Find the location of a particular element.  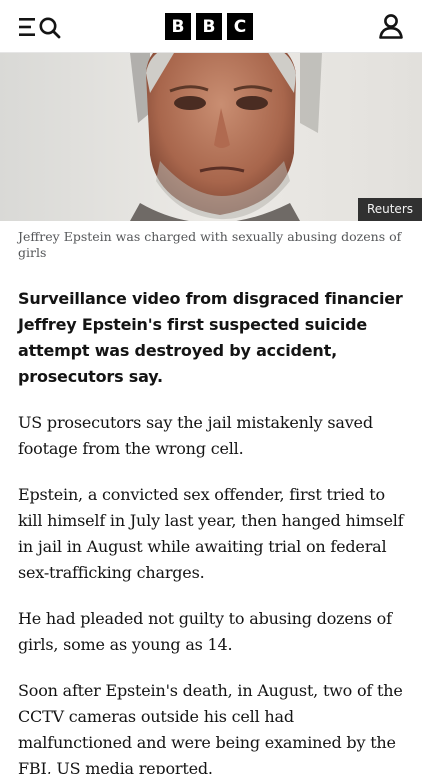

account-button is located at coordinates (391, 26).